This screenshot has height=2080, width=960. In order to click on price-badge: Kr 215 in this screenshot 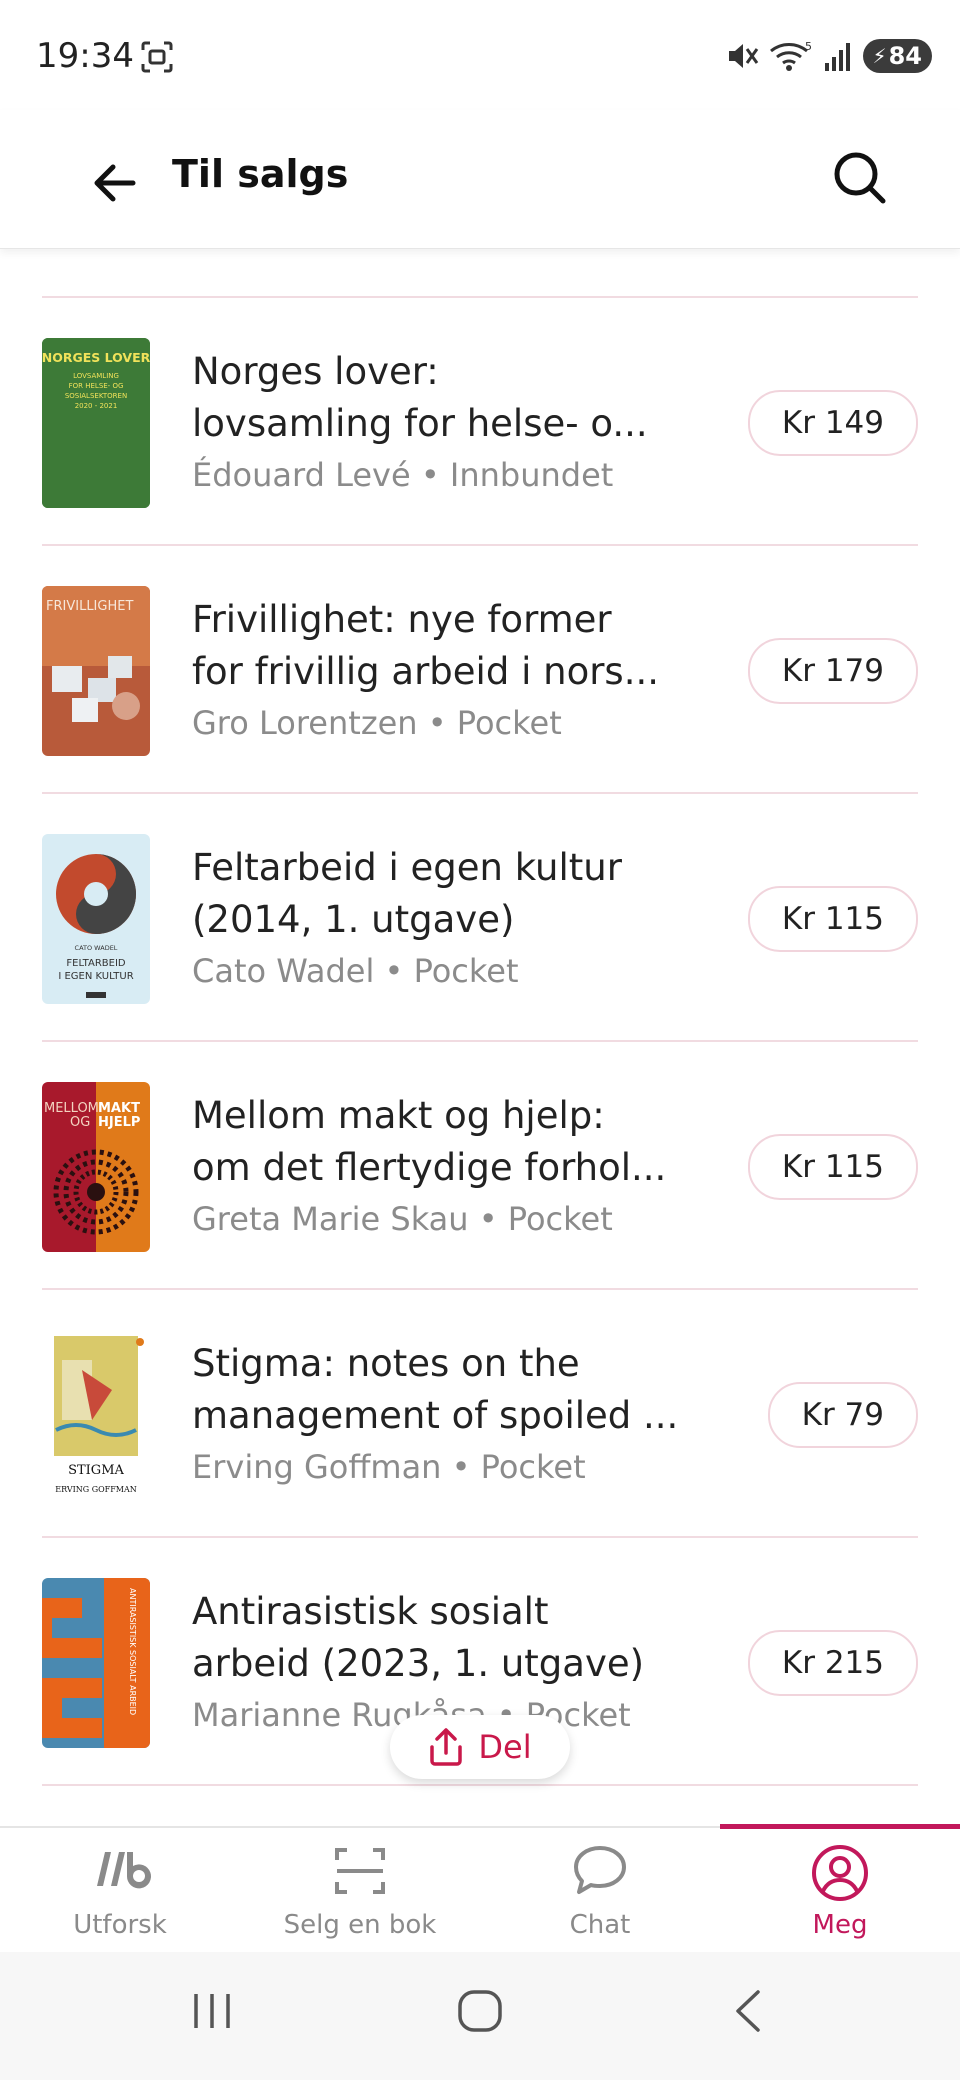, I will do `click(832, 1663)`.